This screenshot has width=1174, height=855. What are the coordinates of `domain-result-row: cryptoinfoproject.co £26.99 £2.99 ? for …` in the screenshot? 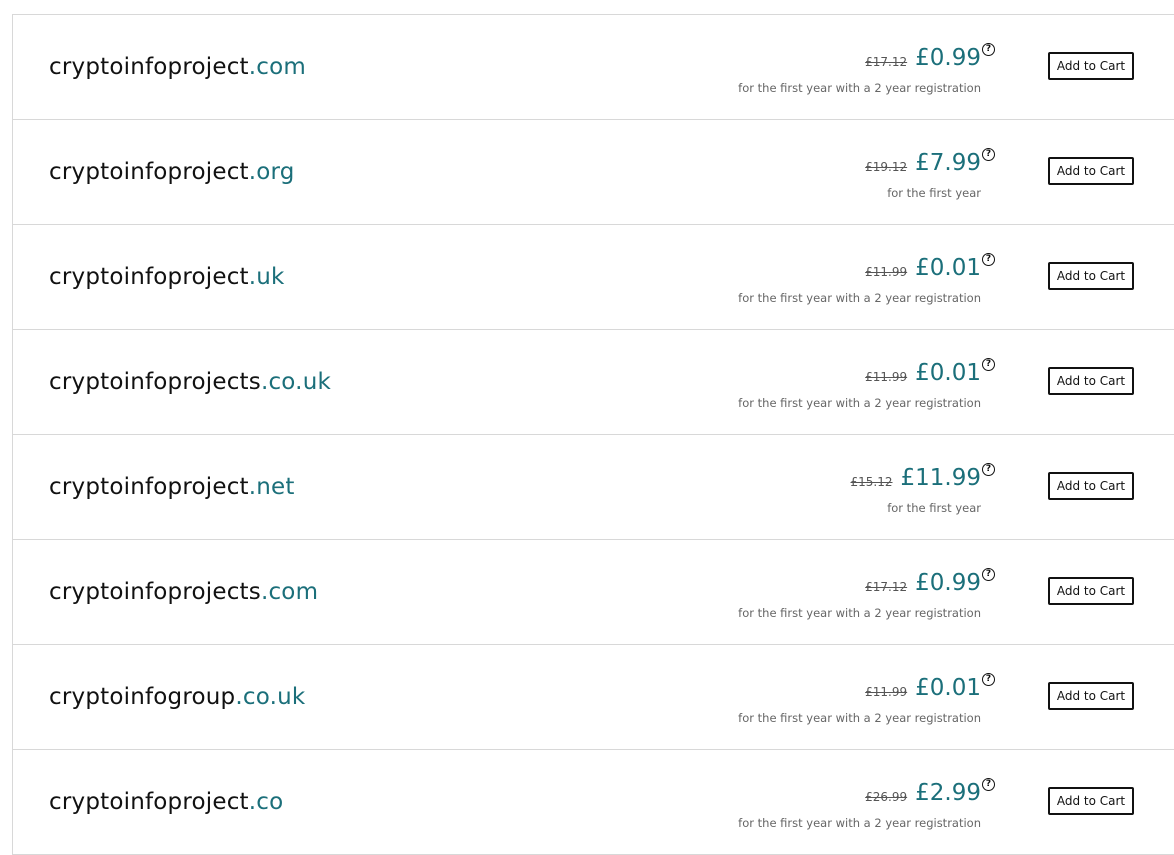 It's located at (593, 802).